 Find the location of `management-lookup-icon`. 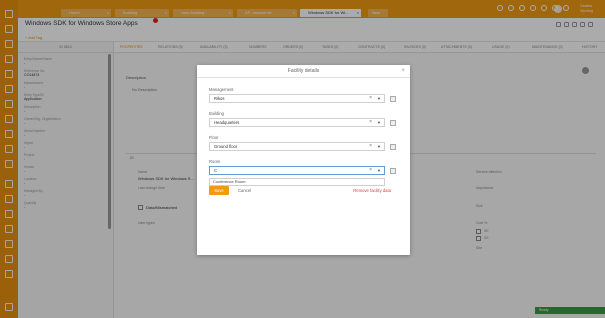

management-lookup-icon is located at coordinates (393, 99).